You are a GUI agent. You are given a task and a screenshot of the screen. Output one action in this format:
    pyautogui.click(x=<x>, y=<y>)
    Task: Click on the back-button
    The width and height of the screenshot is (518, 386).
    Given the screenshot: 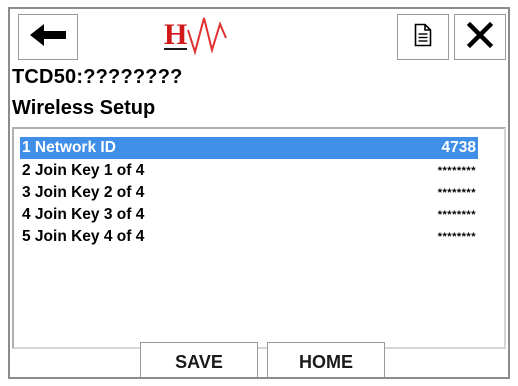 What is the action you would take?
    pyautogui.click(x=48, y=37)
    